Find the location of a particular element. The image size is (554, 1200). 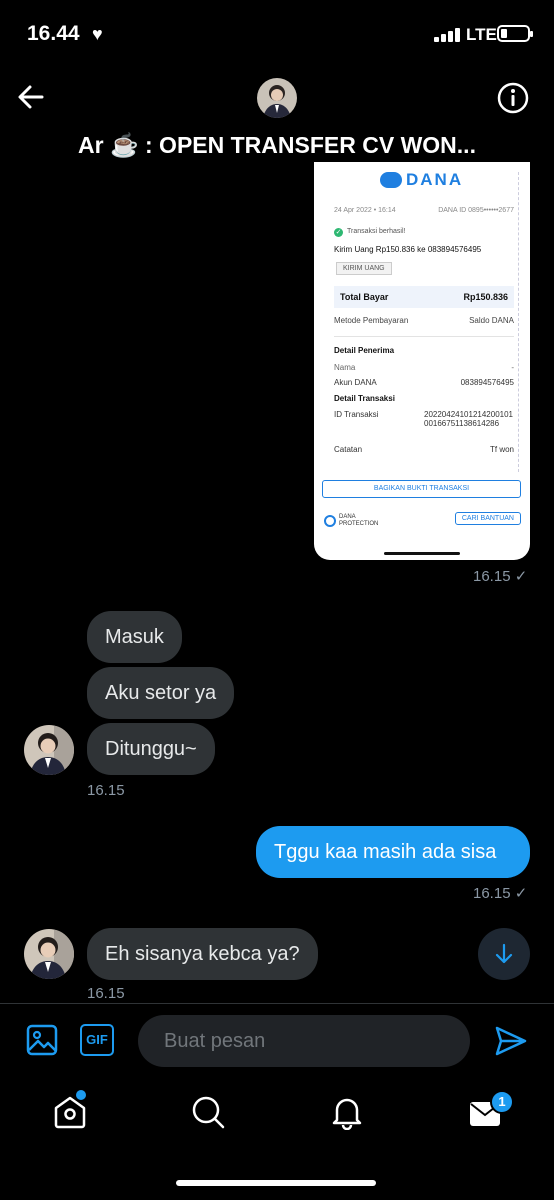

bell-icon is located at coordinates (347, 1112).